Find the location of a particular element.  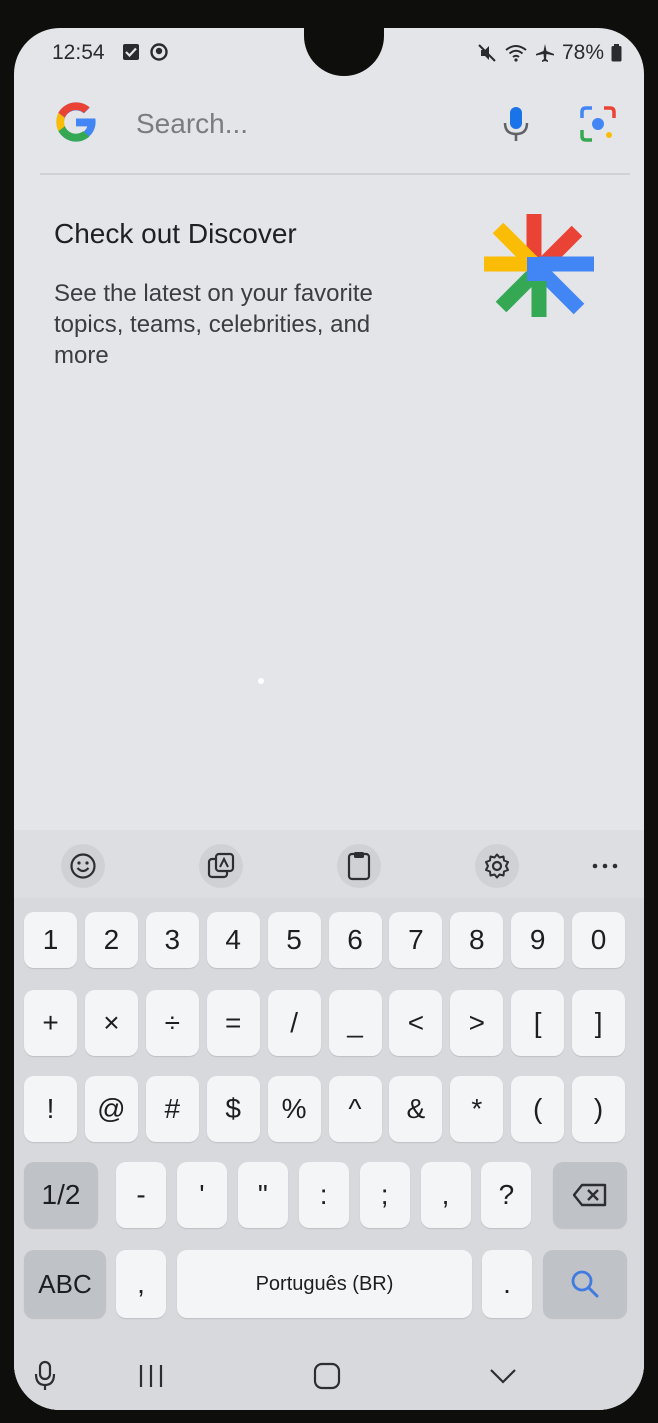

status-time: 12:54 is located at coordinates (78, 52).